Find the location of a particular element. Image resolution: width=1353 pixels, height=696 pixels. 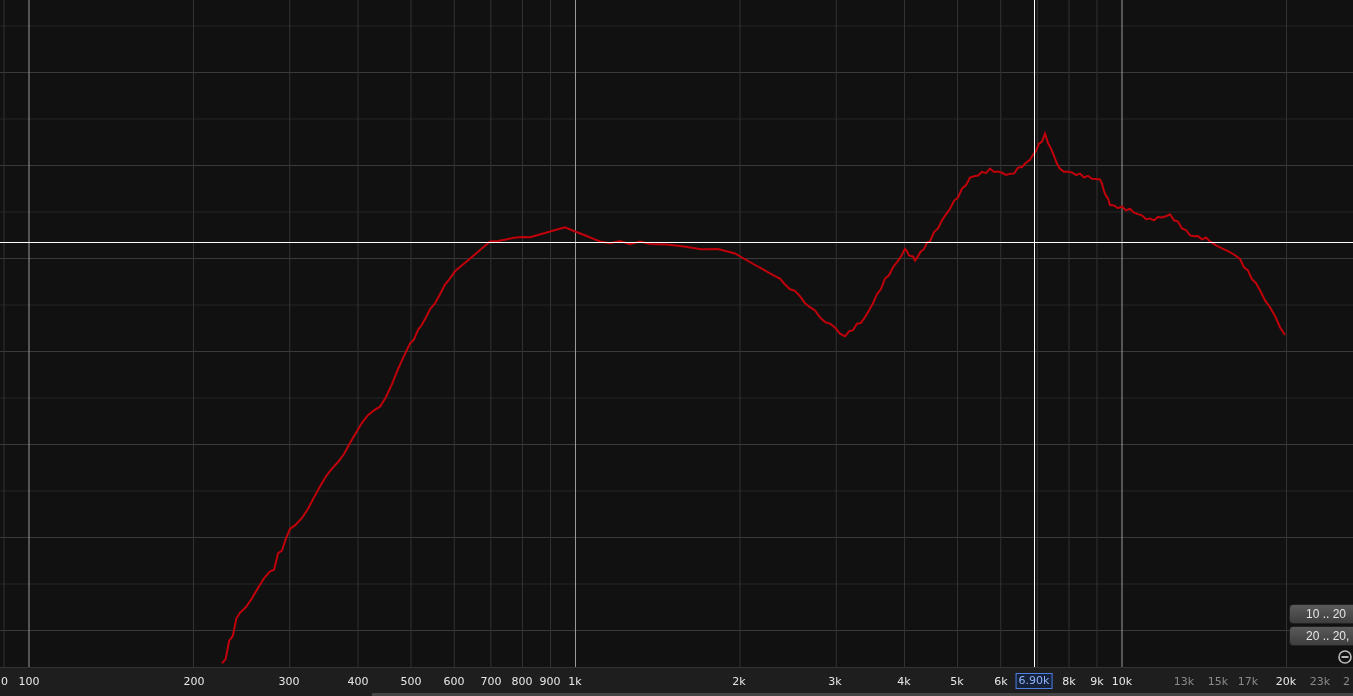

frequency-label: 9k is located at coordinates (1097, 682).